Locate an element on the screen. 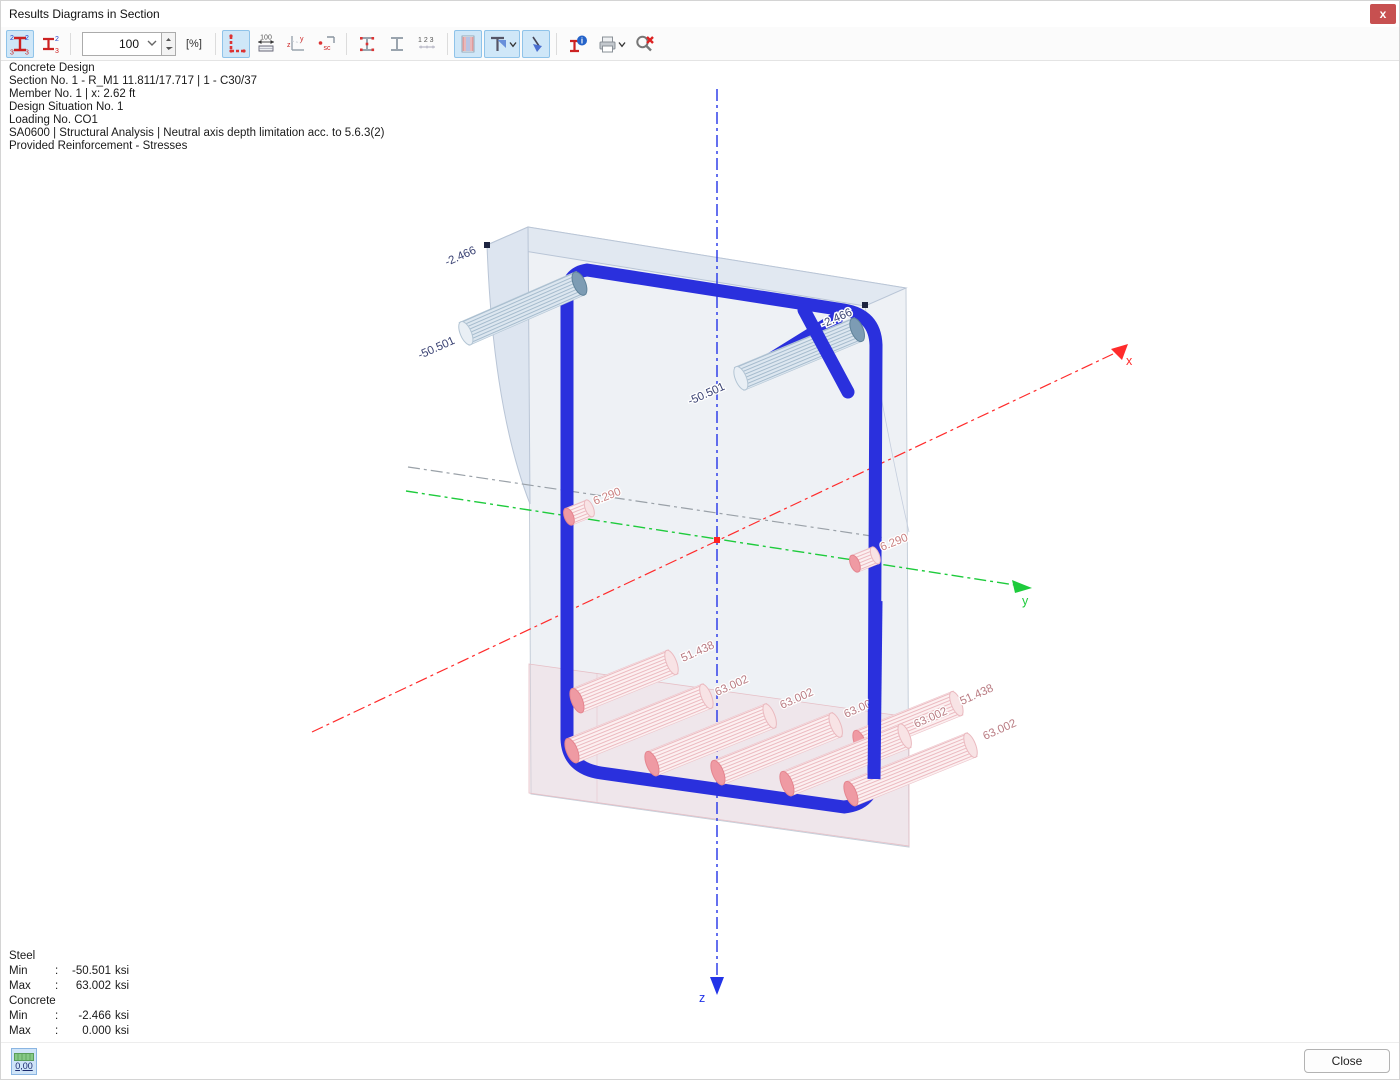 Image resolution: width=1400 pixels, height=1080 pixels. scale-spinner is located at coordinates (169, 43).